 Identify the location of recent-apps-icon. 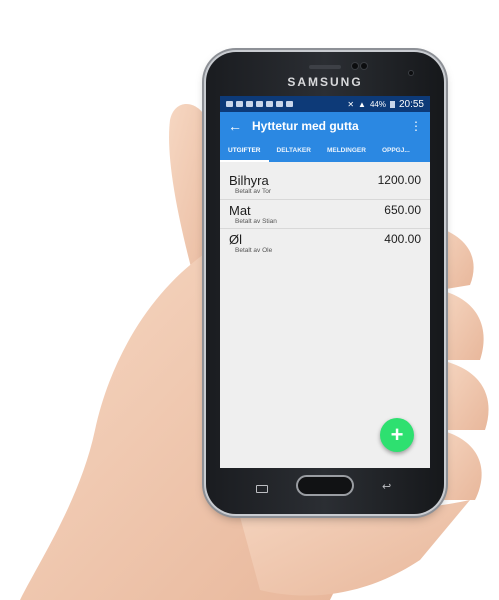
(262, 489).